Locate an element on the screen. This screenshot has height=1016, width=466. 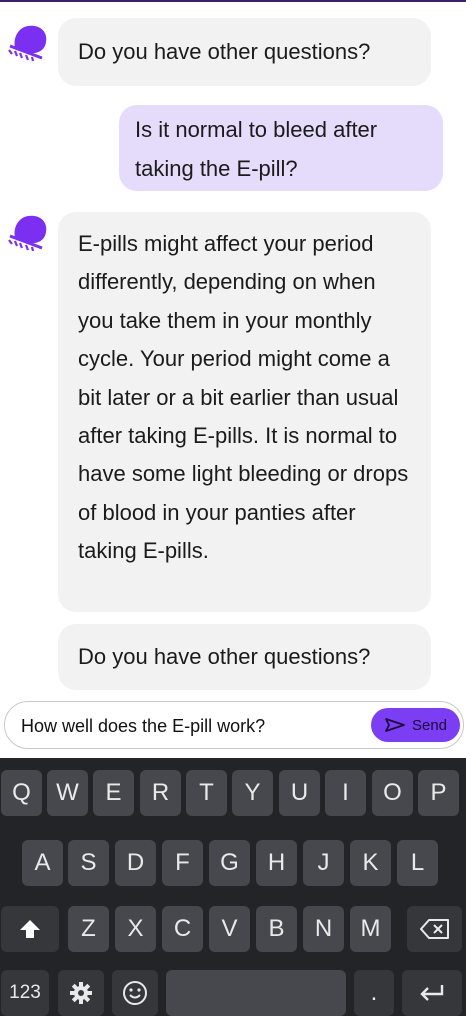
emoji-key is located at coordinates (135, 993).